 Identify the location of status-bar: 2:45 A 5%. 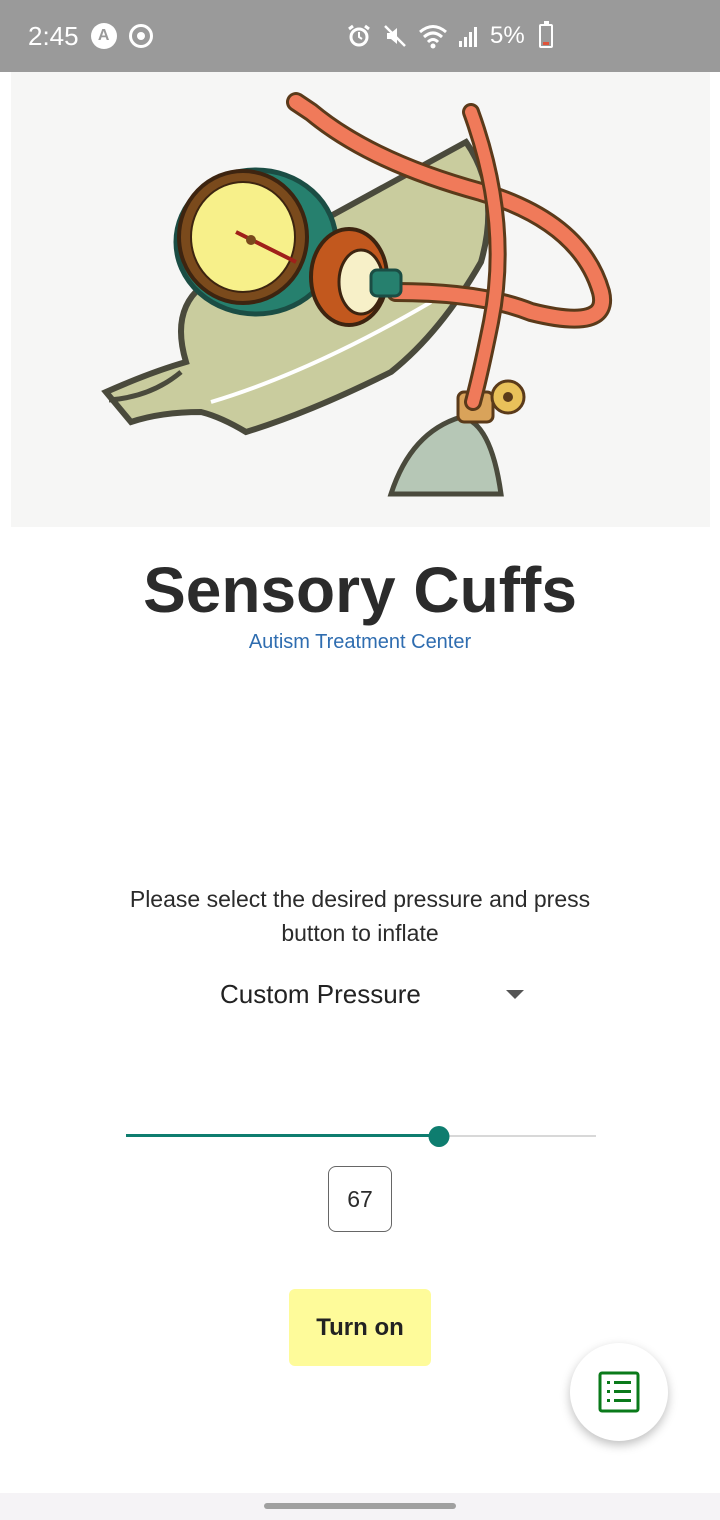
(360, 36).